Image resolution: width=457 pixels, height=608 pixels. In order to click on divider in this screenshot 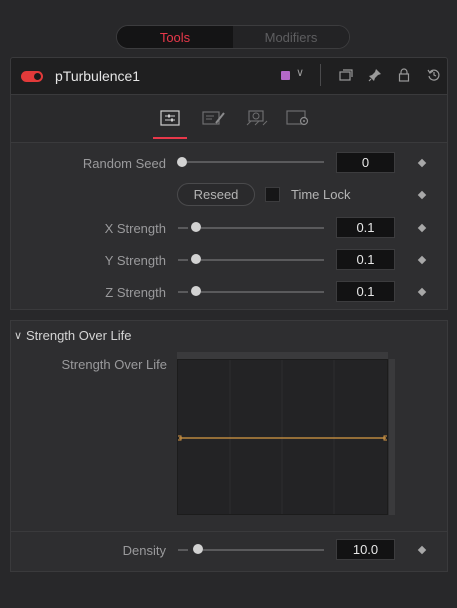, I will do `click(320, 75)`.